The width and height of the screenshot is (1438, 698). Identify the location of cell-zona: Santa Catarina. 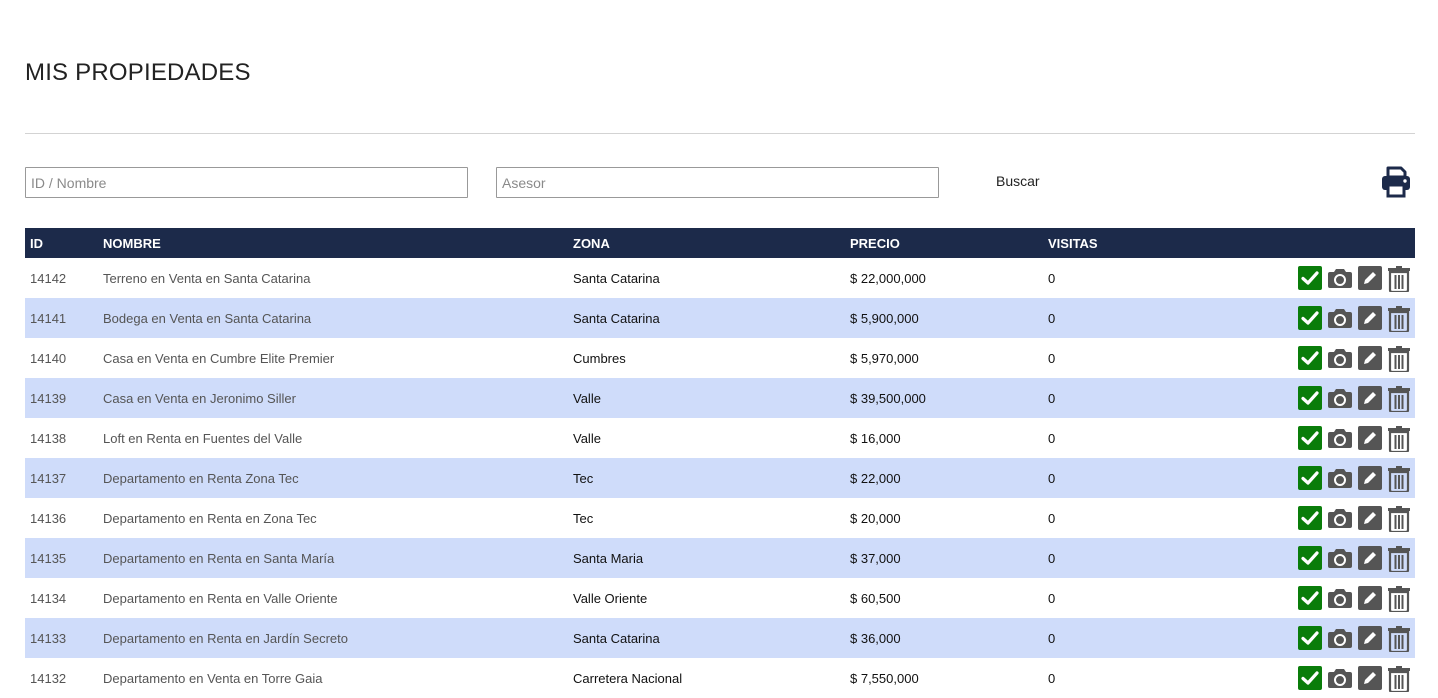
(616, 278).